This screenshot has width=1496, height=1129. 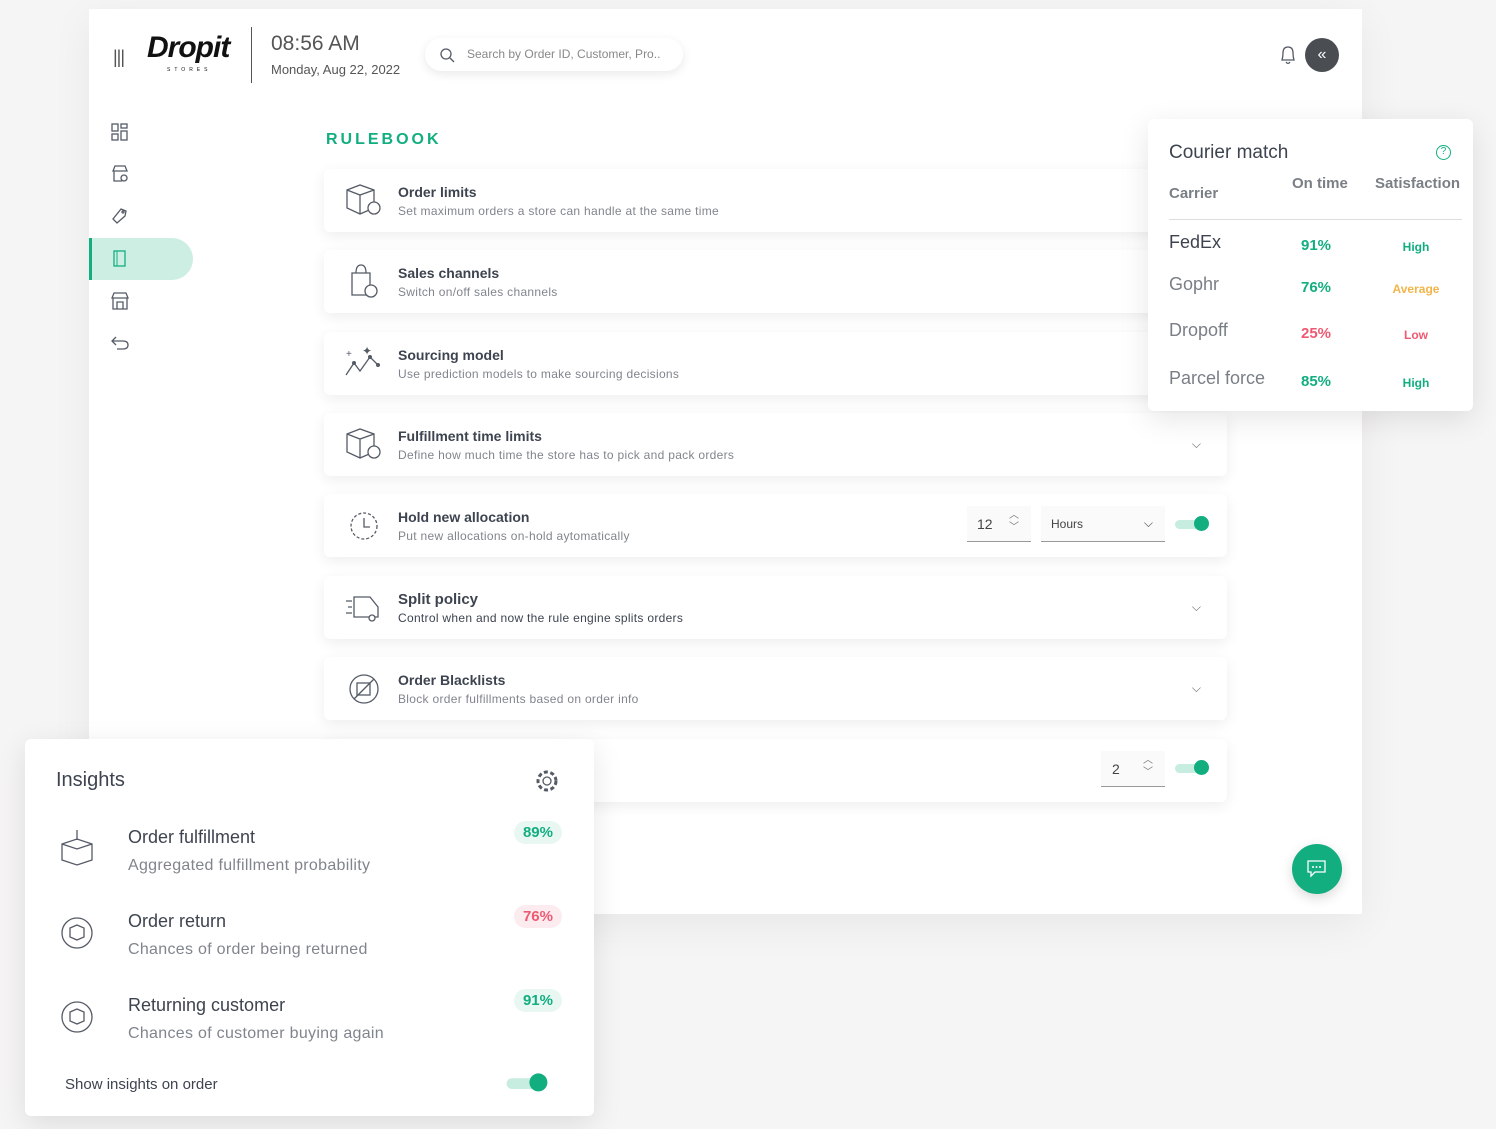 I want to click on sidebar-active-highlight, so click(x=141, y=259).